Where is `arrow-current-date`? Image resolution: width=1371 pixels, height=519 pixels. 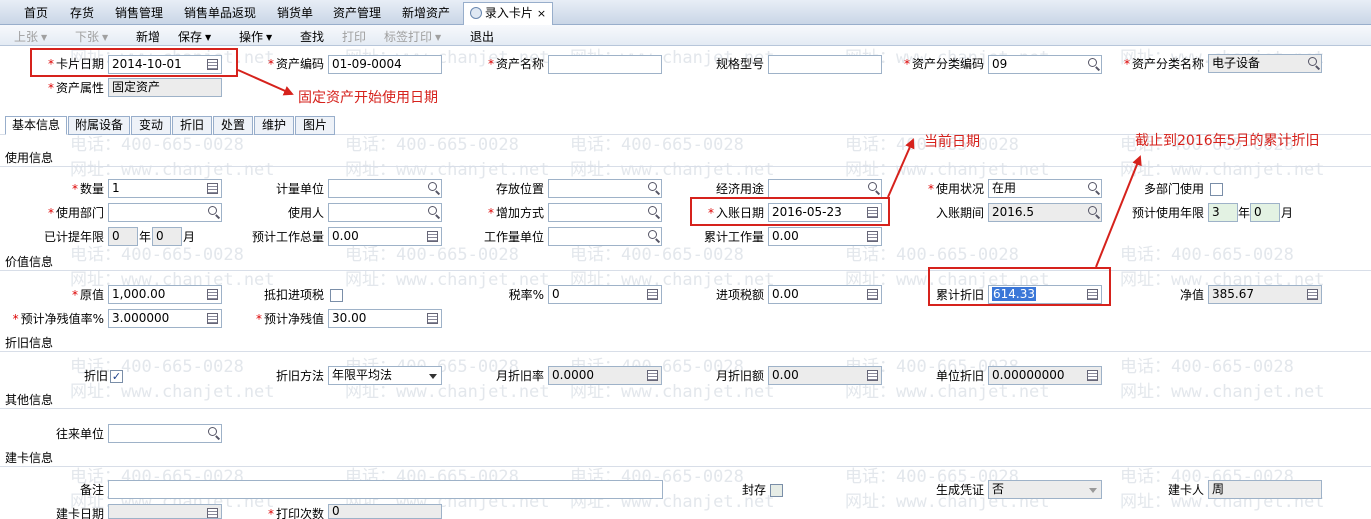 arrow-current-date is located at coordinates (901, 168).